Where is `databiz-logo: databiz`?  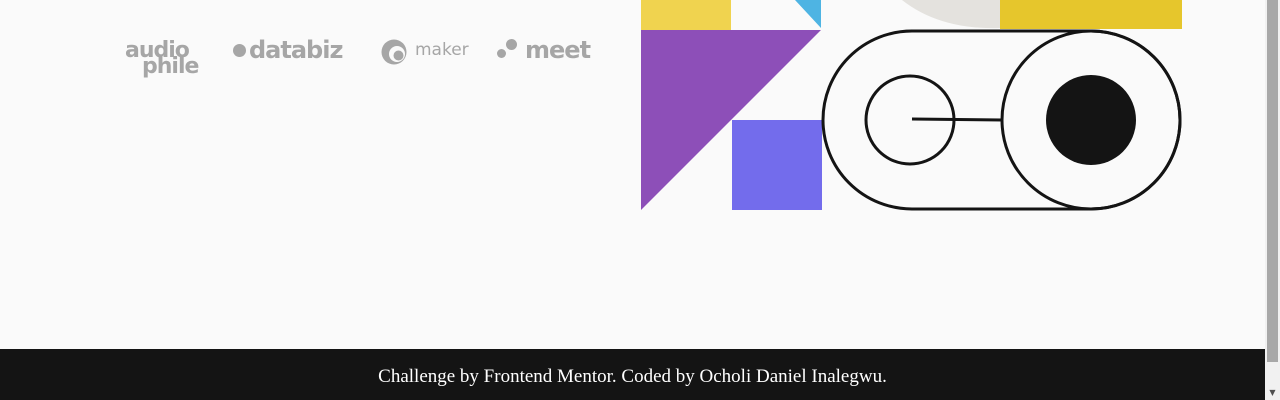 databiz-logo: databiz is located at coordinates (295, 52).